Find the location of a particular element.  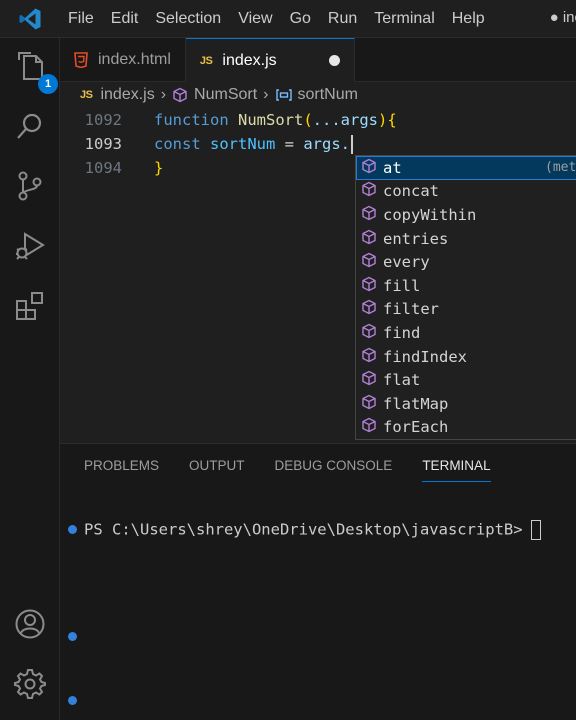

suggest-item-label: forEach is located at coordinates (416, 427).